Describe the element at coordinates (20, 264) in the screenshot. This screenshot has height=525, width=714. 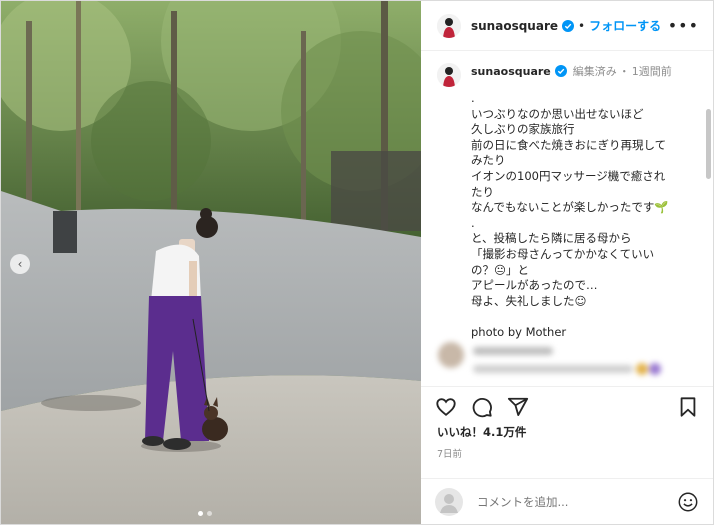
I see `chevron-left-icon: ‹` at that location.